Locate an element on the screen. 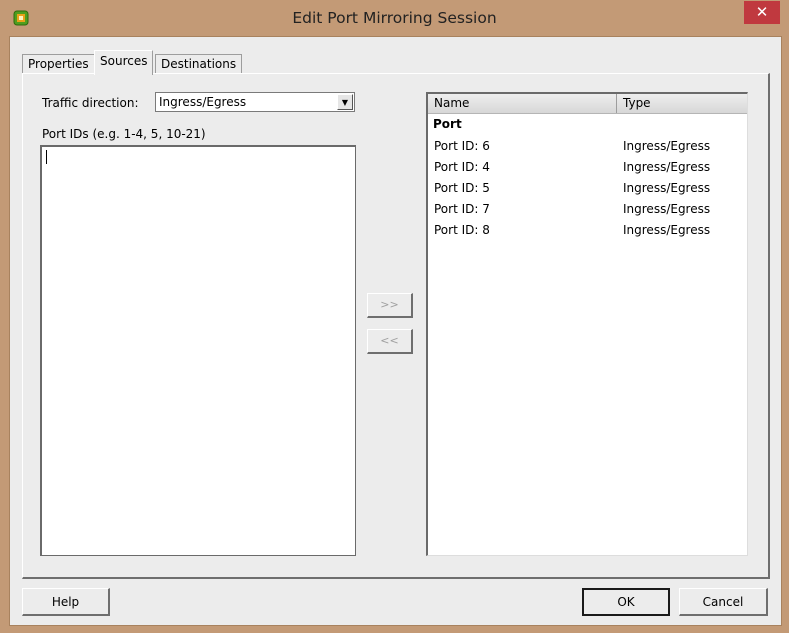 Image resolution: width=789 pixels, height=633 pixels. title-bar: Edit Port Mirroring Session ✕ is located at coordinates (394, 18).